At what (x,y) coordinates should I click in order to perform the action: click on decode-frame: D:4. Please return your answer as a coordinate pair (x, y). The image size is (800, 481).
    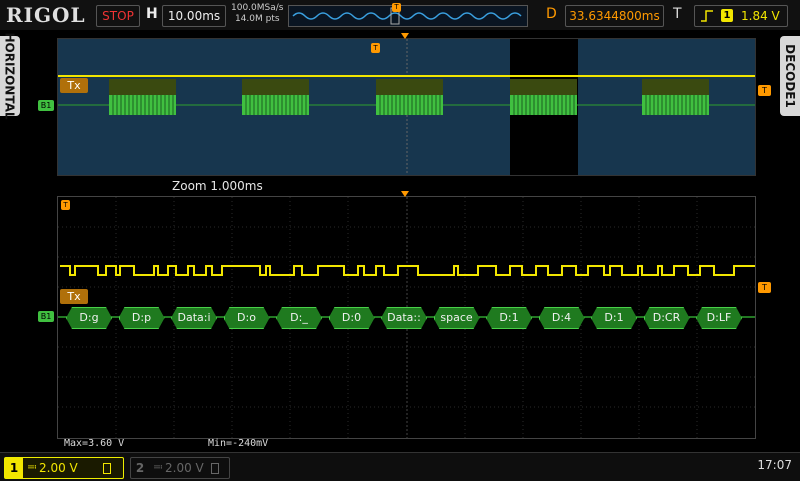
    Looking at the image, I should click on (562, 318).